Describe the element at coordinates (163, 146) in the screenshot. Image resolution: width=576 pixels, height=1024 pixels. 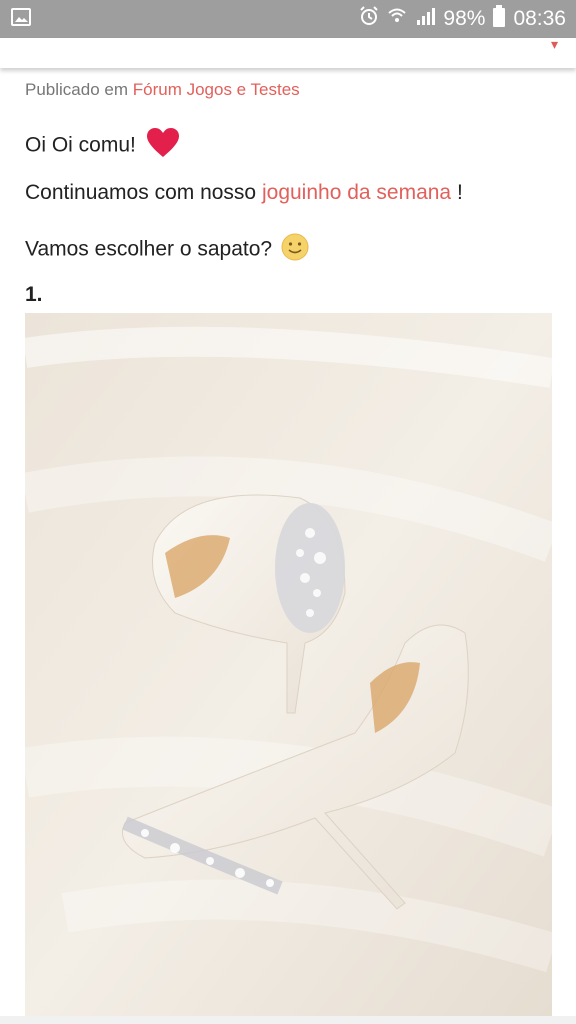
I see `heart-icon` at that location.